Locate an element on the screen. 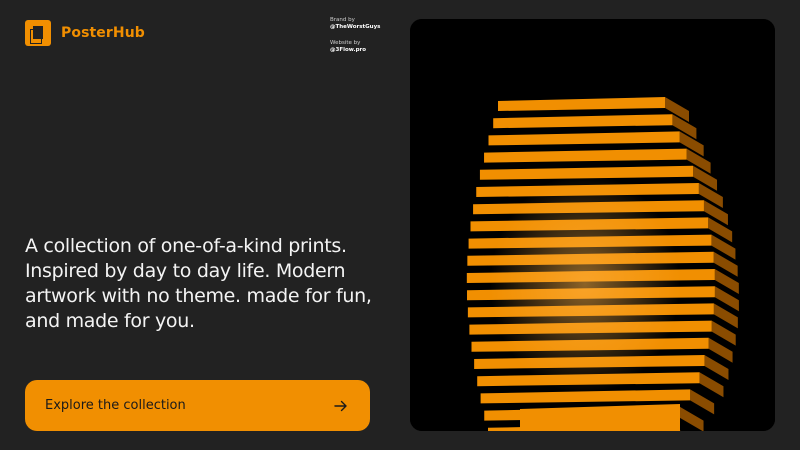 This screenshot has width=800, height=450. brand-credit-link: @TheWorstGuys is located at coordinates (355, 27).